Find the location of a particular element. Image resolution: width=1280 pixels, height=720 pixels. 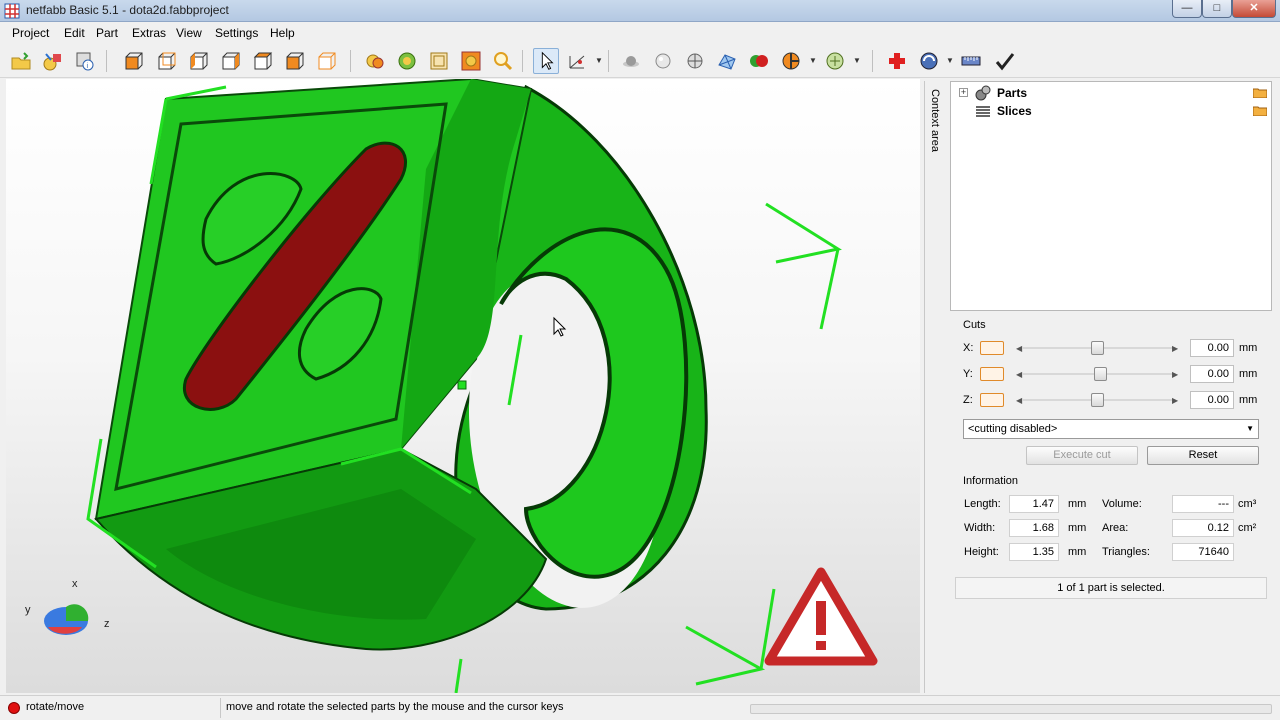

menu-help: Help is located at coordinates (282, 33).